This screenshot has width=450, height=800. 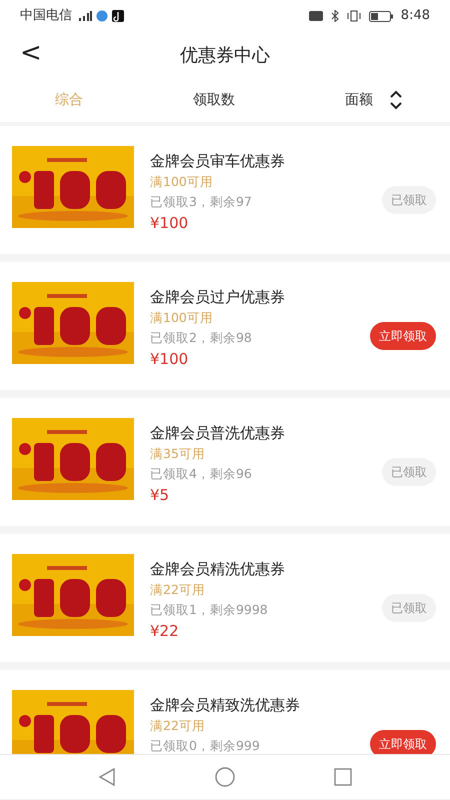 I want to click on coupon-condition: 满35可用, so click(x=178, y=454).